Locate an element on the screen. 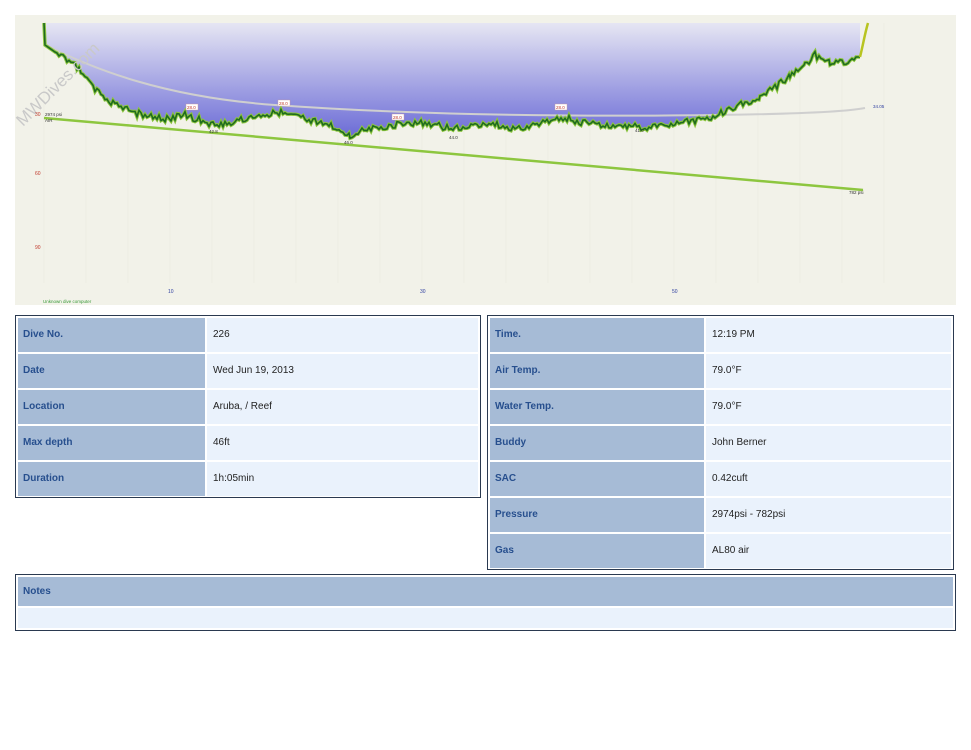 The image size is (971, 750). y-tick-label: 60 is located at coordinates (38, 174).